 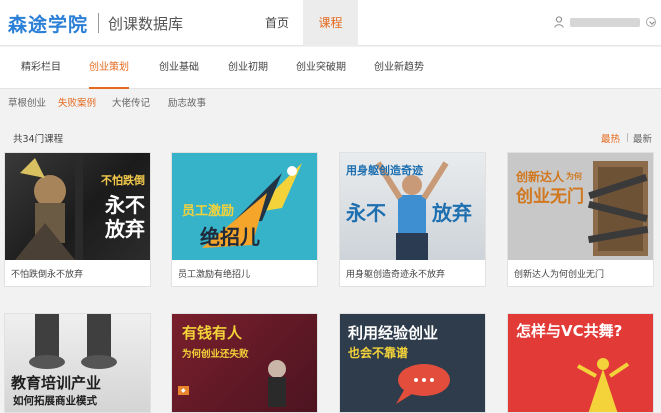 What do you see at coordinates (248, 68) in the screenshot?
I see `tab-early-stage: 创业初期` at bounding box center [248, 68].